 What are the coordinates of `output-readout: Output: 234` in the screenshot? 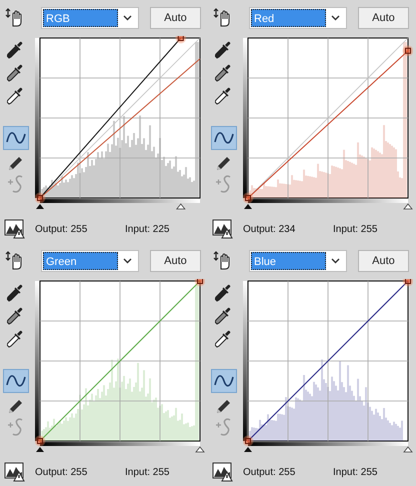 It's located at (269, 229).